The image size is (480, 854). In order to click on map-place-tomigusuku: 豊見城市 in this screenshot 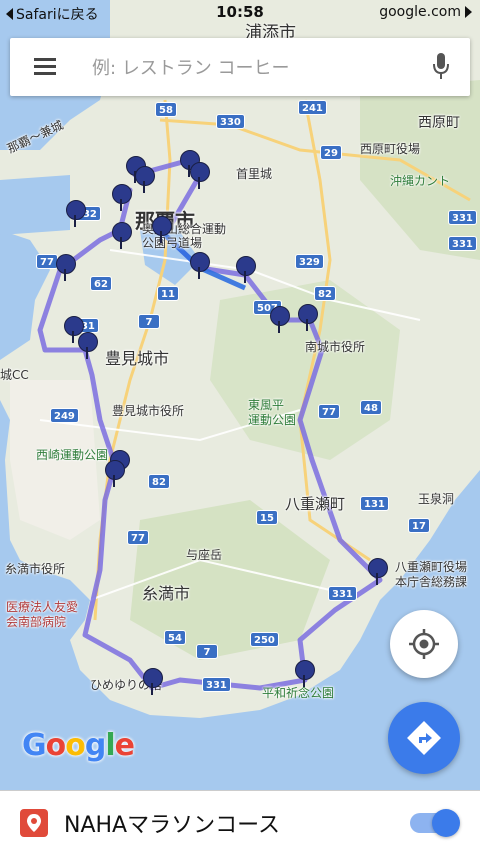, I will do `click(137, 358)`.